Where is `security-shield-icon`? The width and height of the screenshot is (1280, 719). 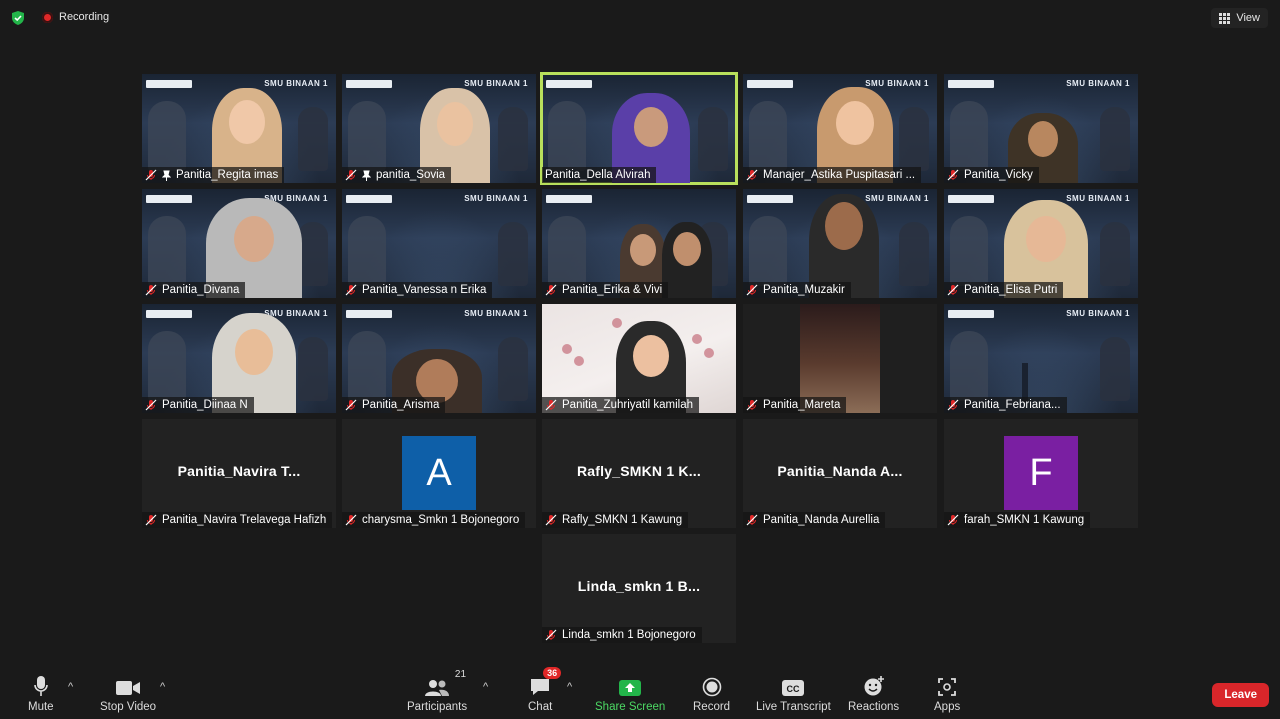
security-shield-icon is located at coordinates (18, 18).